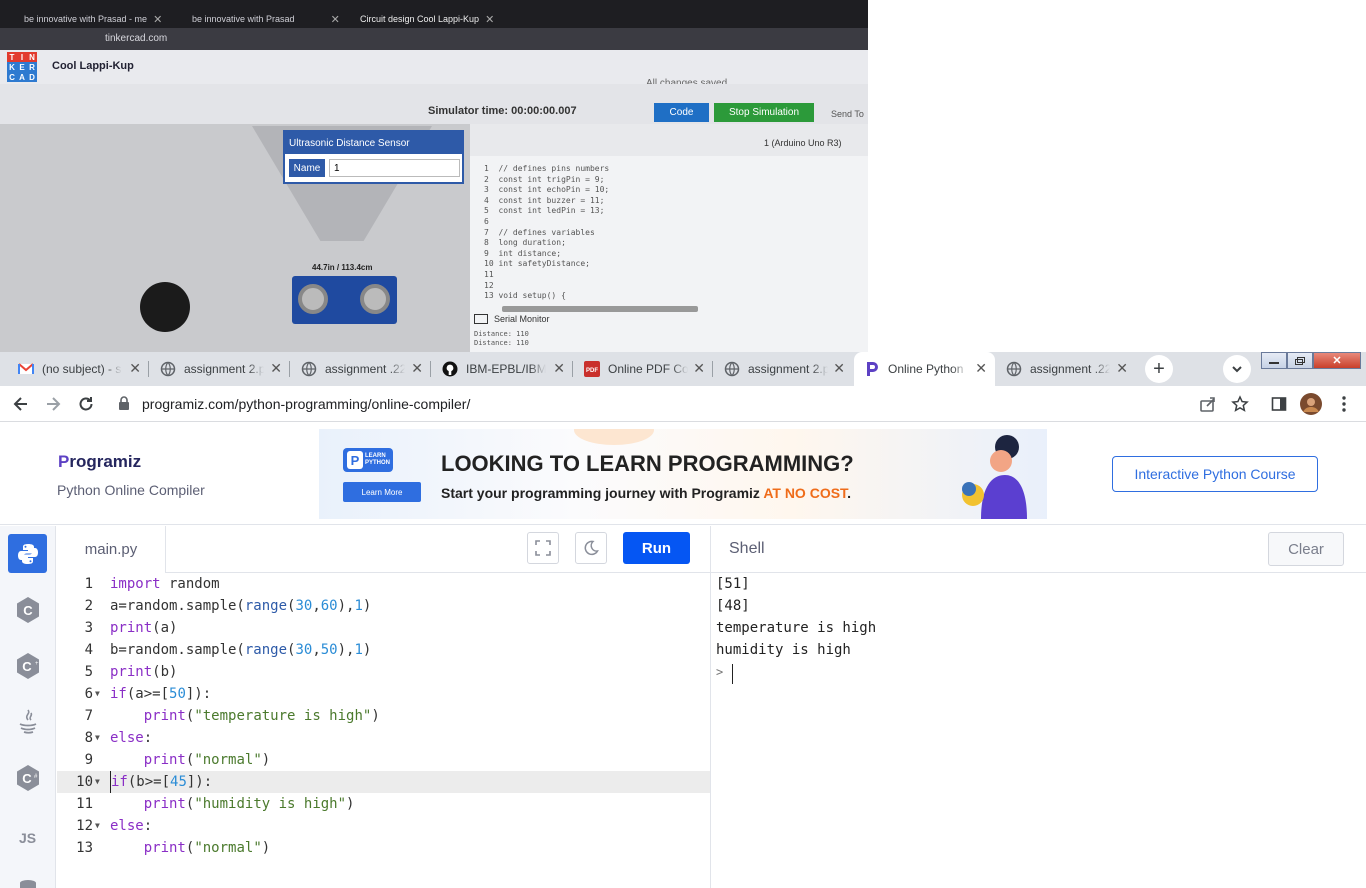  I want to click on browser-tab: (no subject) - s ✕, so click(78, 369).